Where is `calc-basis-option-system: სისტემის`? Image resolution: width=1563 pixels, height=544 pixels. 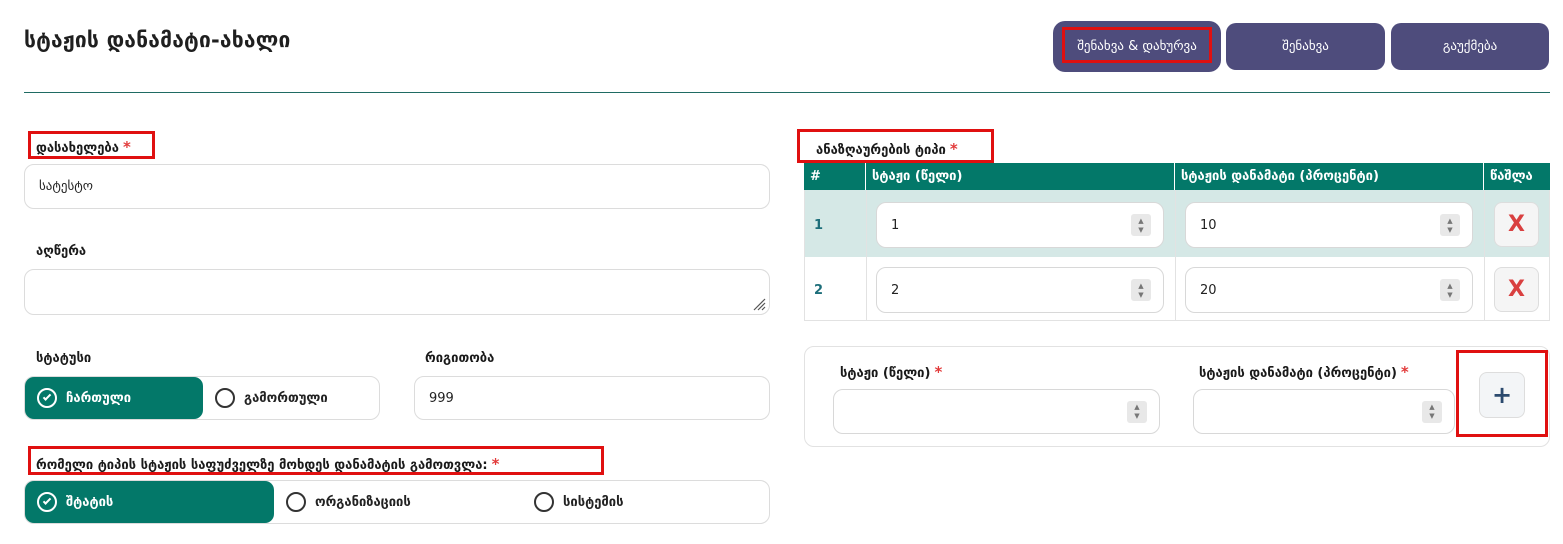 calc-basis-option-system: სისტემის is located at coordinates (645, 502).